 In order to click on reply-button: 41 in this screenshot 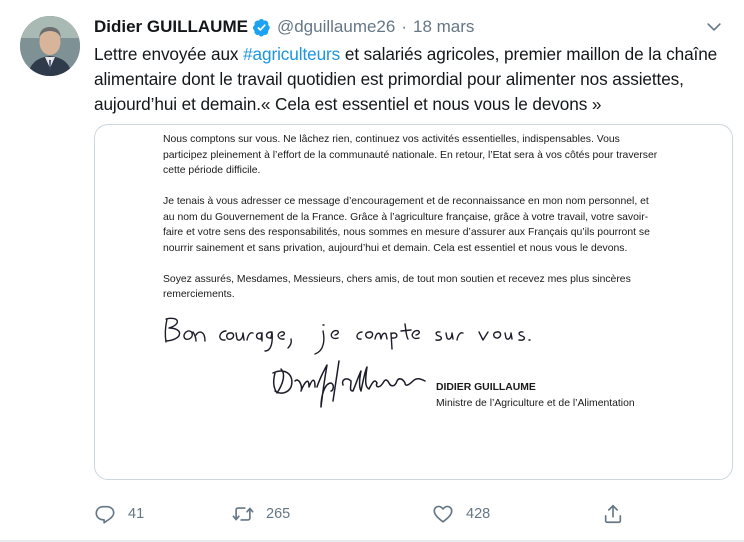, I will do `click(119, 514)`.